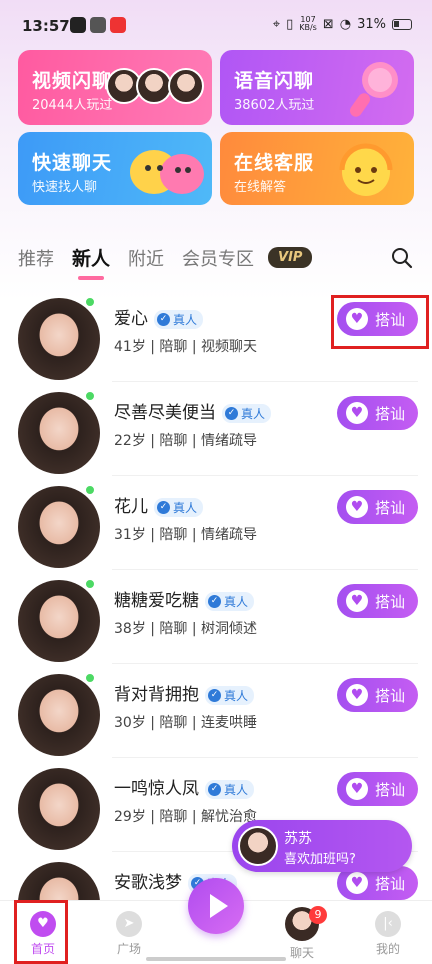  I want to click on nav-mine: |‹ 我的, so click(388, 929).